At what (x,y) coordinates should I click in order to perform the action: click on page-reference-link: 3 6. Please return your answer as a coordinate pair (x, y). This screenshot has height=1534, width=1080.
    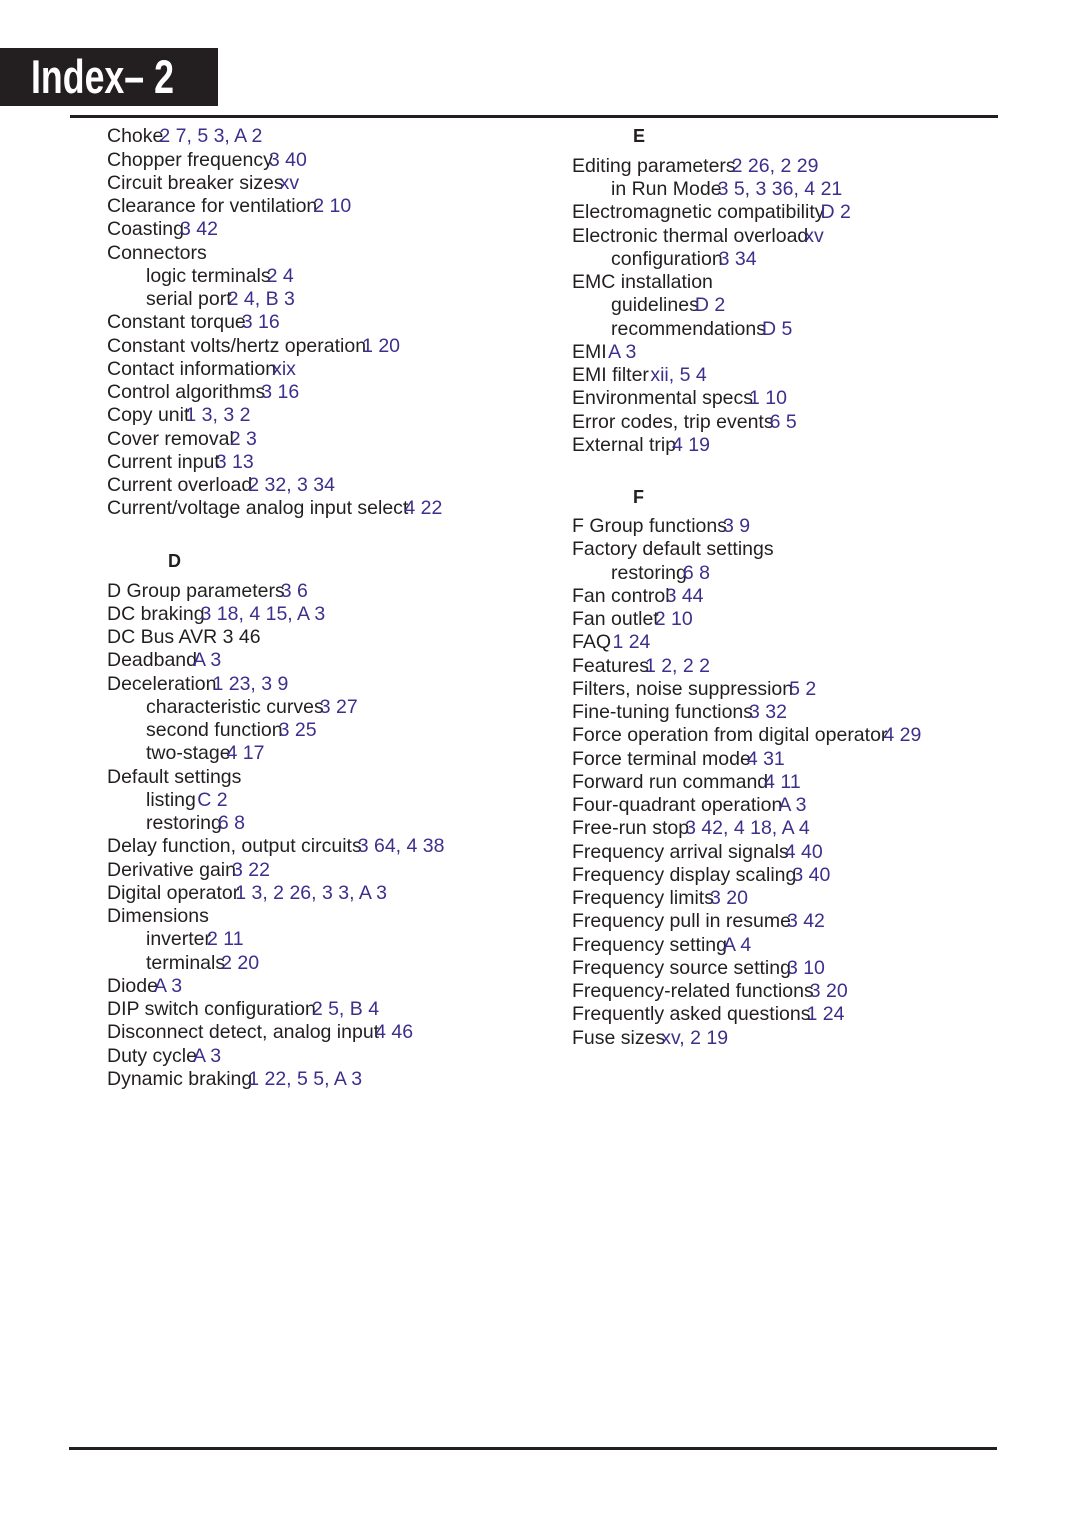
    Looking at the image, I should click on (294, 591).